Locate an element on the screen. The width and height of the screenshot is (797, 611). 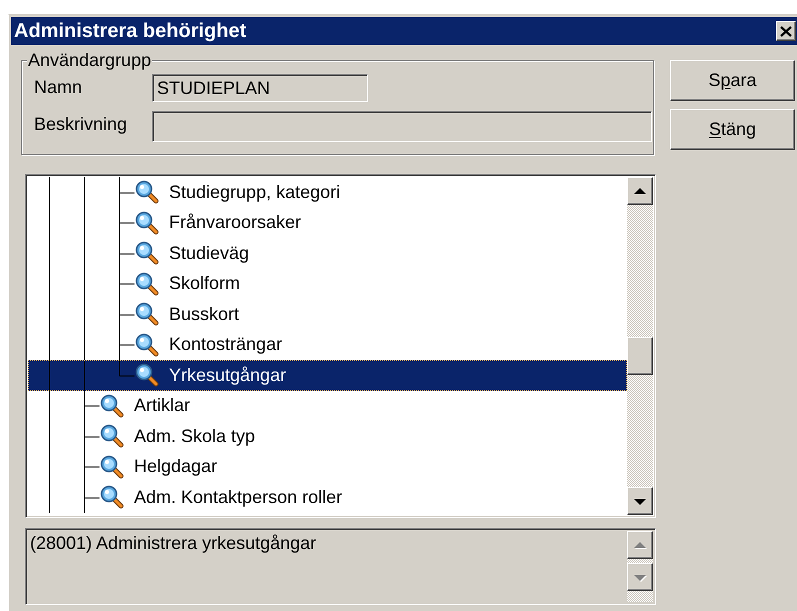
save-button: Spara is located at coordinates (732, 80).